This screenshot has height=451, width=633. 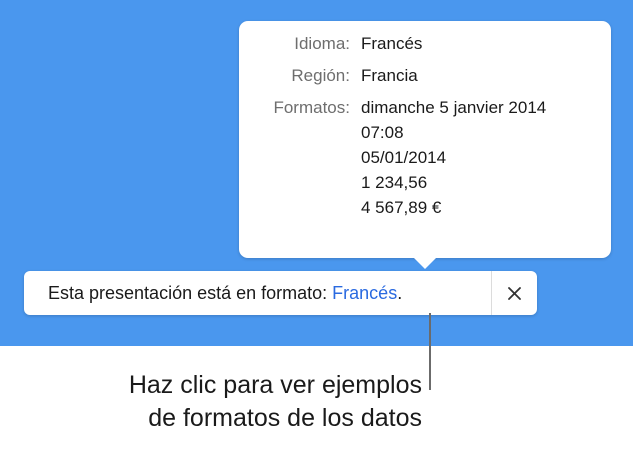 What do you see at coordinates (430, 351) in the screenshot?
I see `callout-line` at bounding box center [430, 351].